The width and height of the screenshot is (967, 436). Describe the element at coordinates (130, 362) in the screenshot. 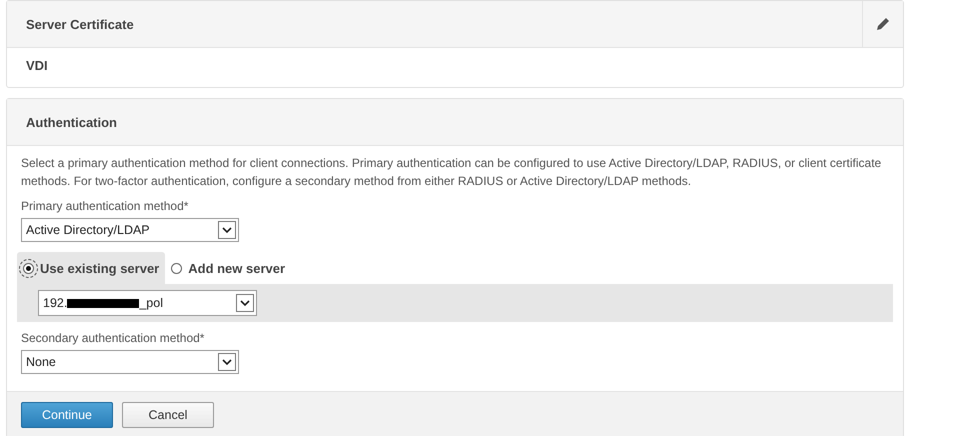

I see `secondary-method-dropdown: None` at that location.